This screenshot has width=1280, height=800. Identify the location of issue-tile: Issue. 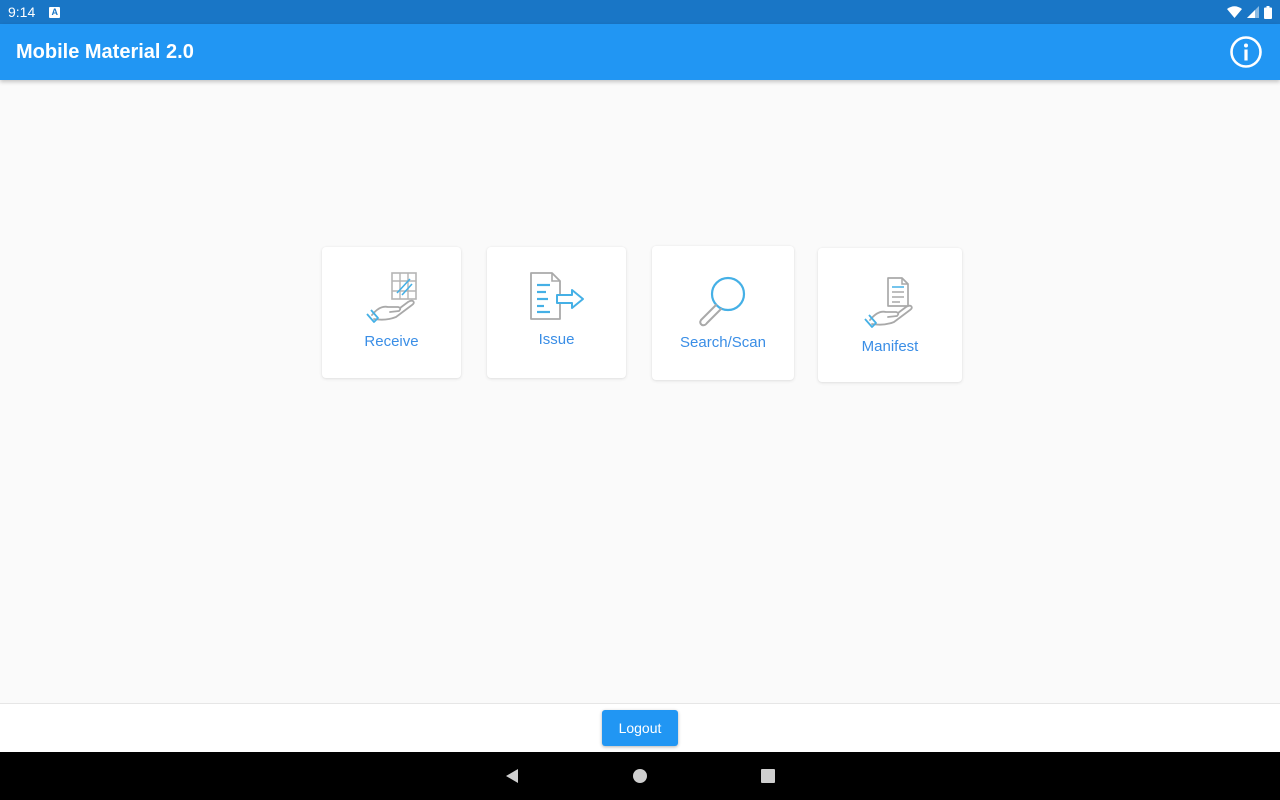
(556, 312).